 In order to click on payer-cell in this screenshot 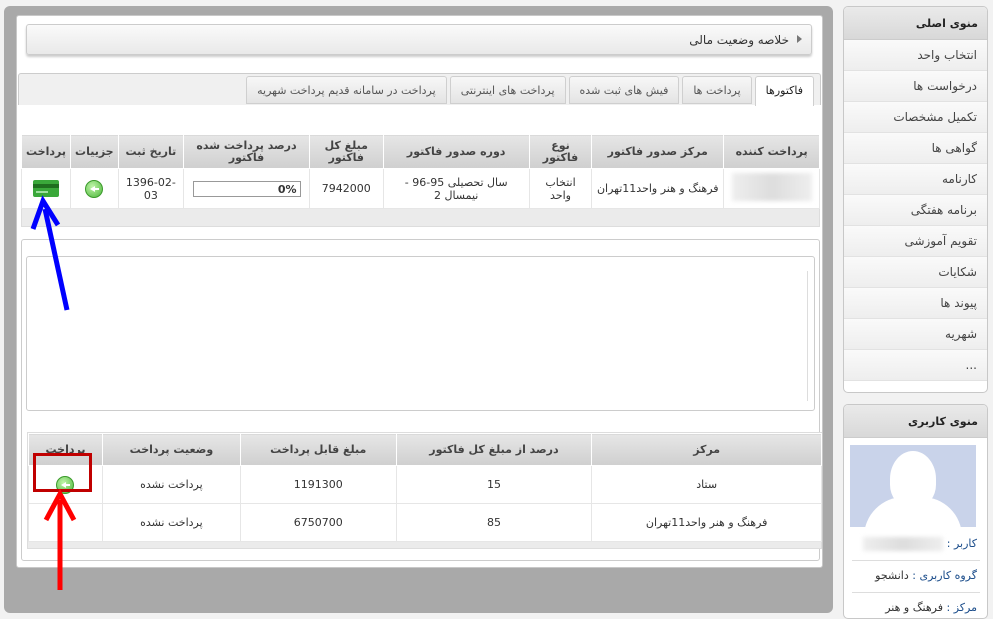, I will do `click(771, 188)`.